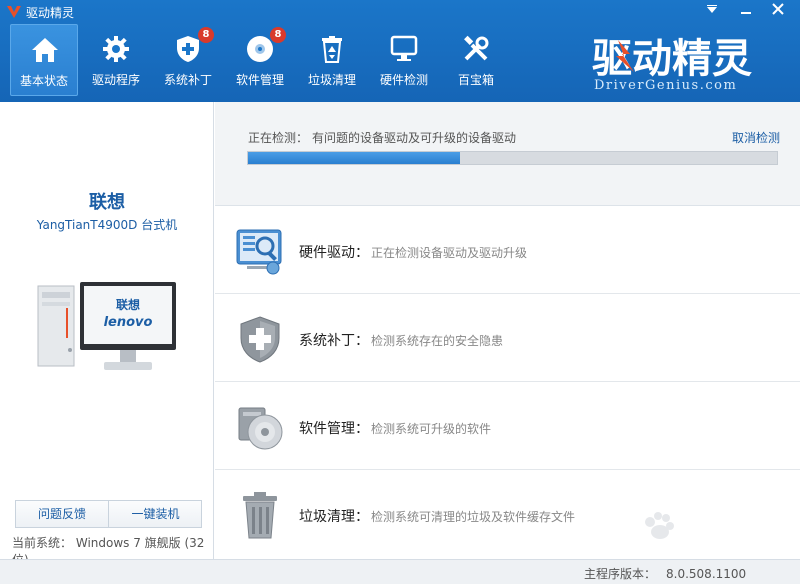  Describe the element at coordinates (278, 138) in the screenshot. I see `scan-status-label: 正在检测：` at that location.